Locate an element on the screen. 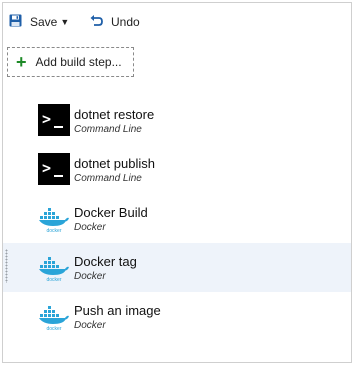 The image size is (355, 366). step-name: Docker tag is located at coordinates (105, 261).